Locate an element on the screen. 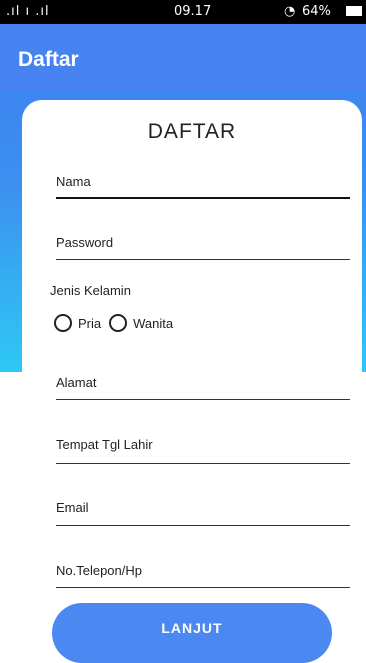  alarm-icon: ◔ is located at coordinates (290, 11).